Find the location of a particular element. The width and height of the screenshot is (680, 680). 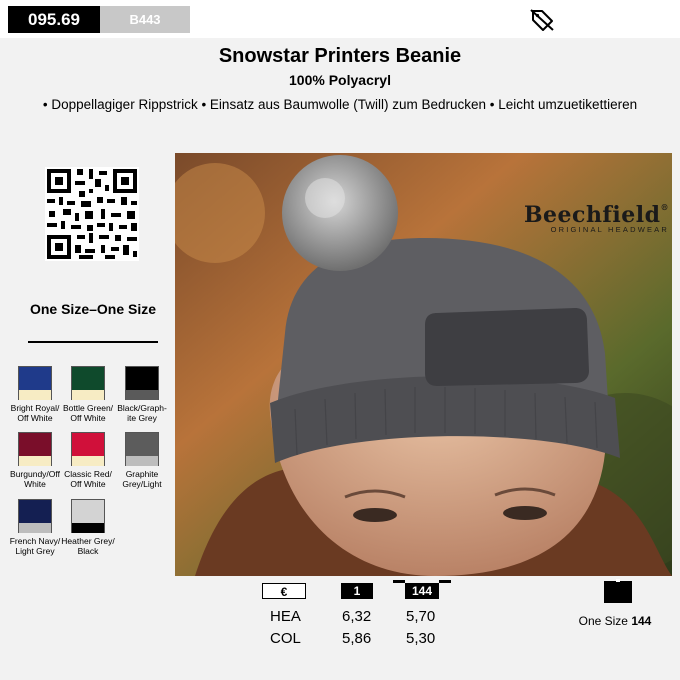

packaging-info: One Size 144 is located at coordinates (615, 621).